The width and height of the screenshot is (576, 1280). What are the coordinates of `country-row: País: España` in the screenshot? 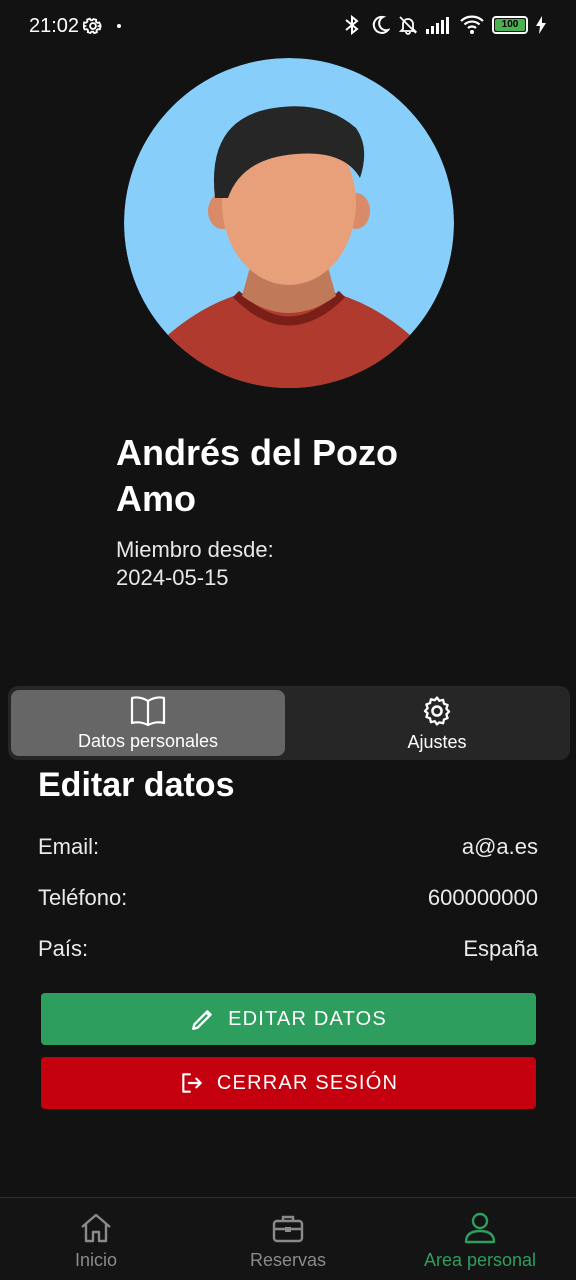 It's located at (288, 951).